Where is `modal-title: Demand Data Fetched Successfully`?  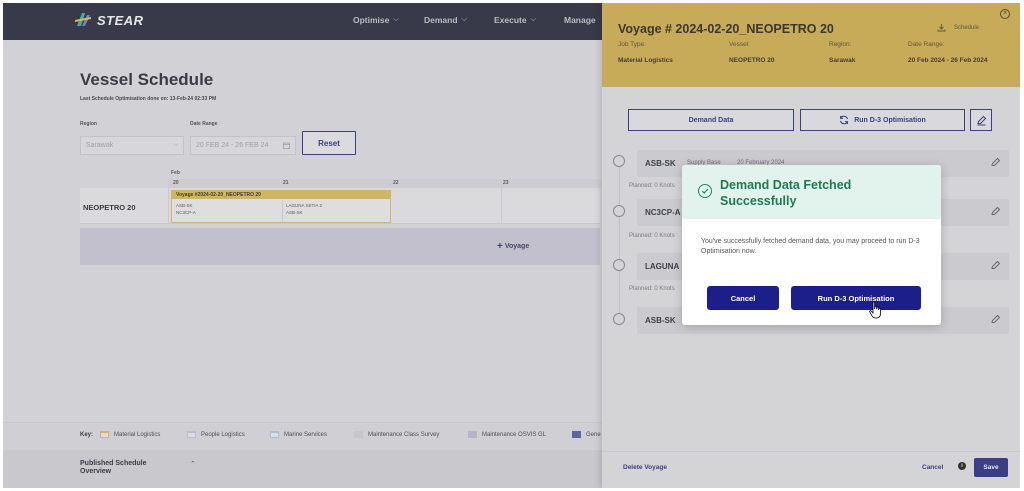
modal-title: Demand Data Fetched Successfully is located at coordinates (786, 193).